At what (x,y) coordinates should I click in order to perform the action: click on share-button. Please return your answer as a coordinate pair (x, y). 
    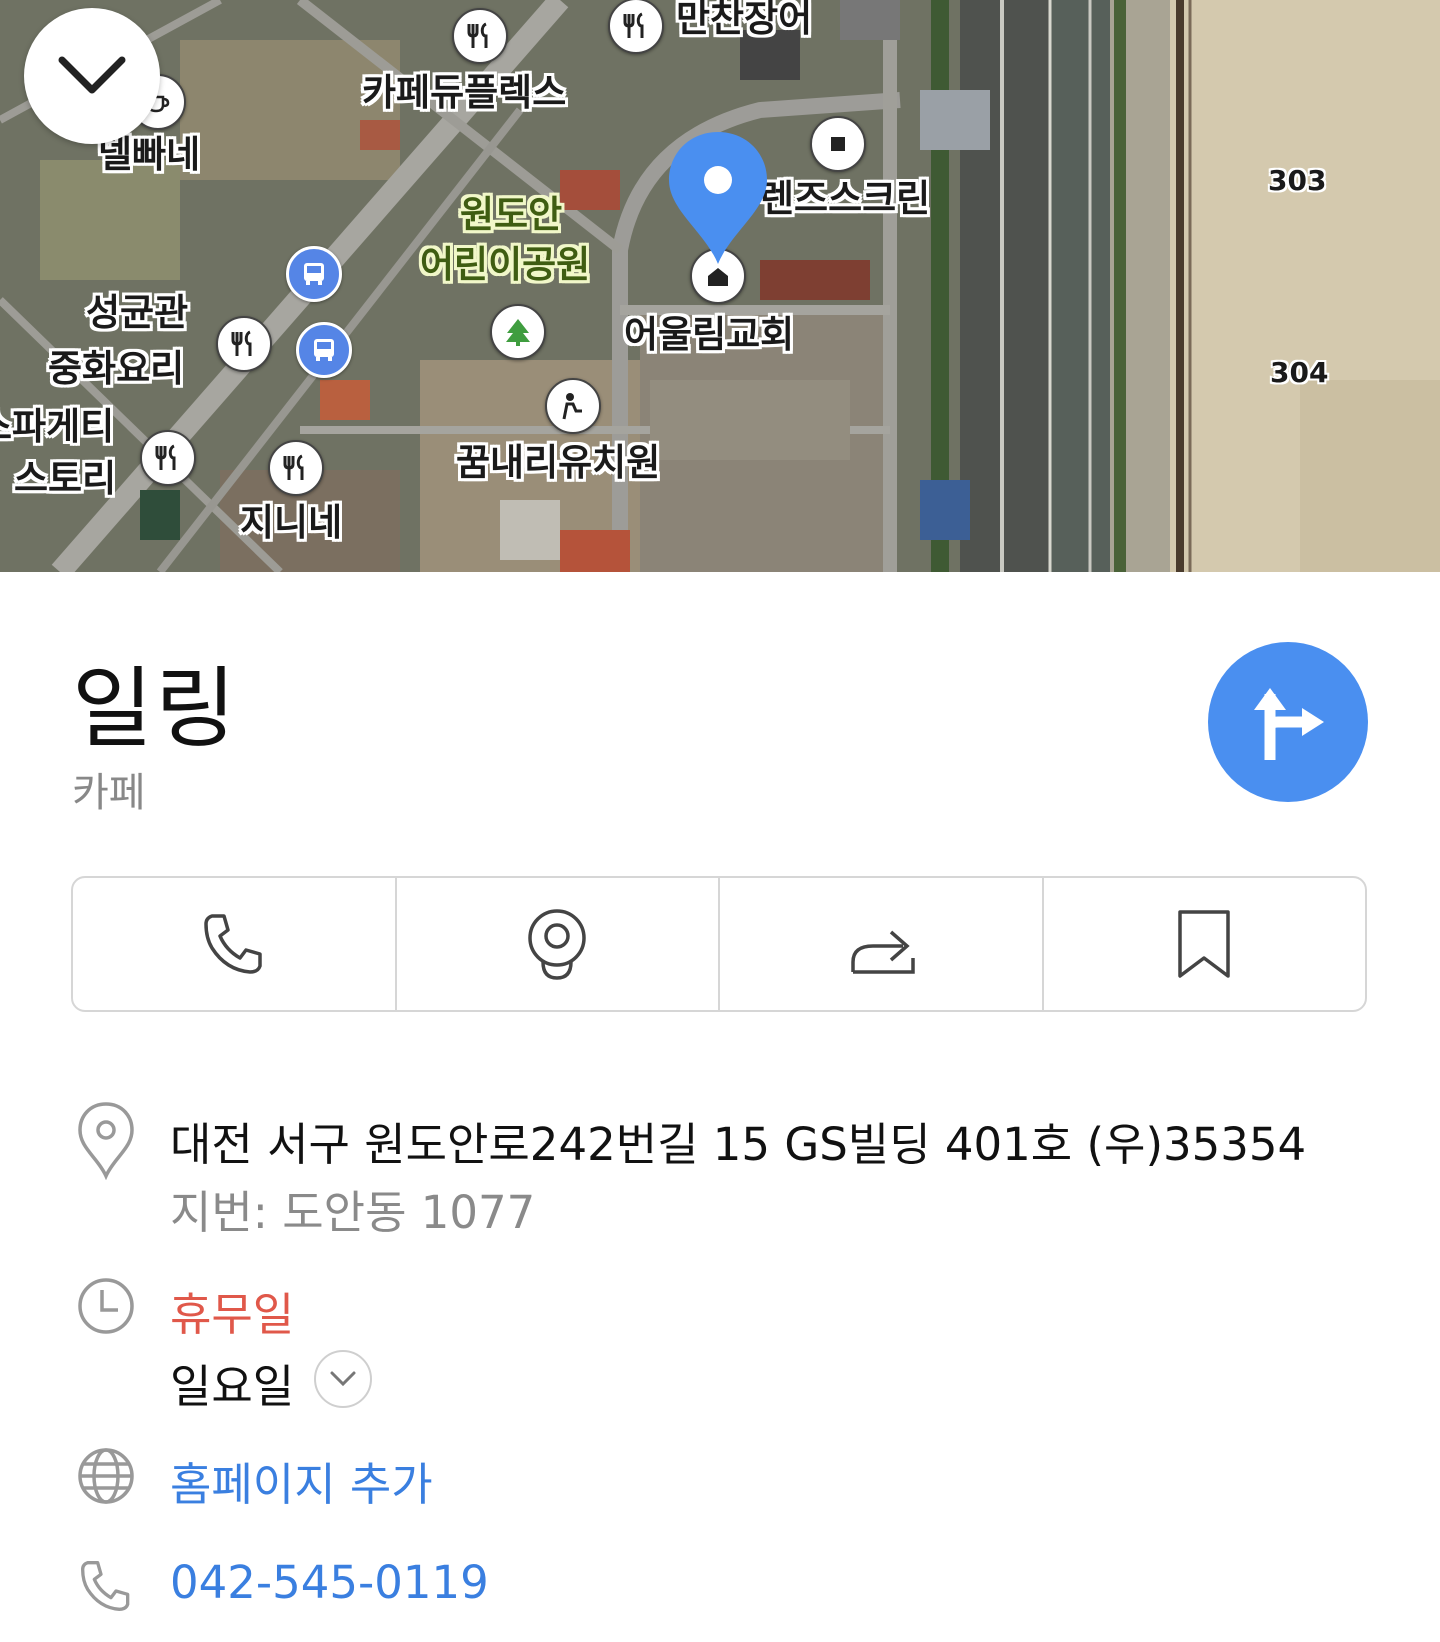
    Looking at the image, I should click on (882, 944).